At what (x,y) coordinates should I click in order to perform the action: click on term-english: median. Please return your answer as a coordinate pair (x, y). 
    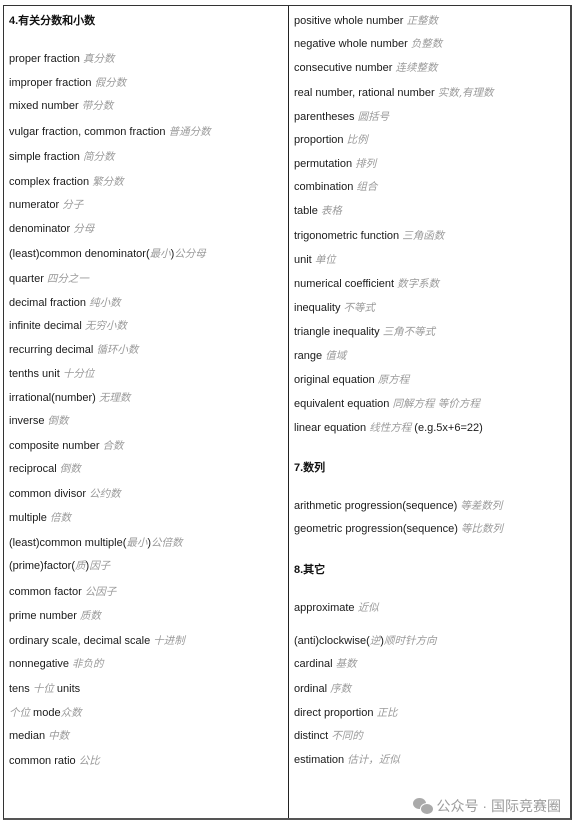
    Looking at the image, I should click on (27, 736).